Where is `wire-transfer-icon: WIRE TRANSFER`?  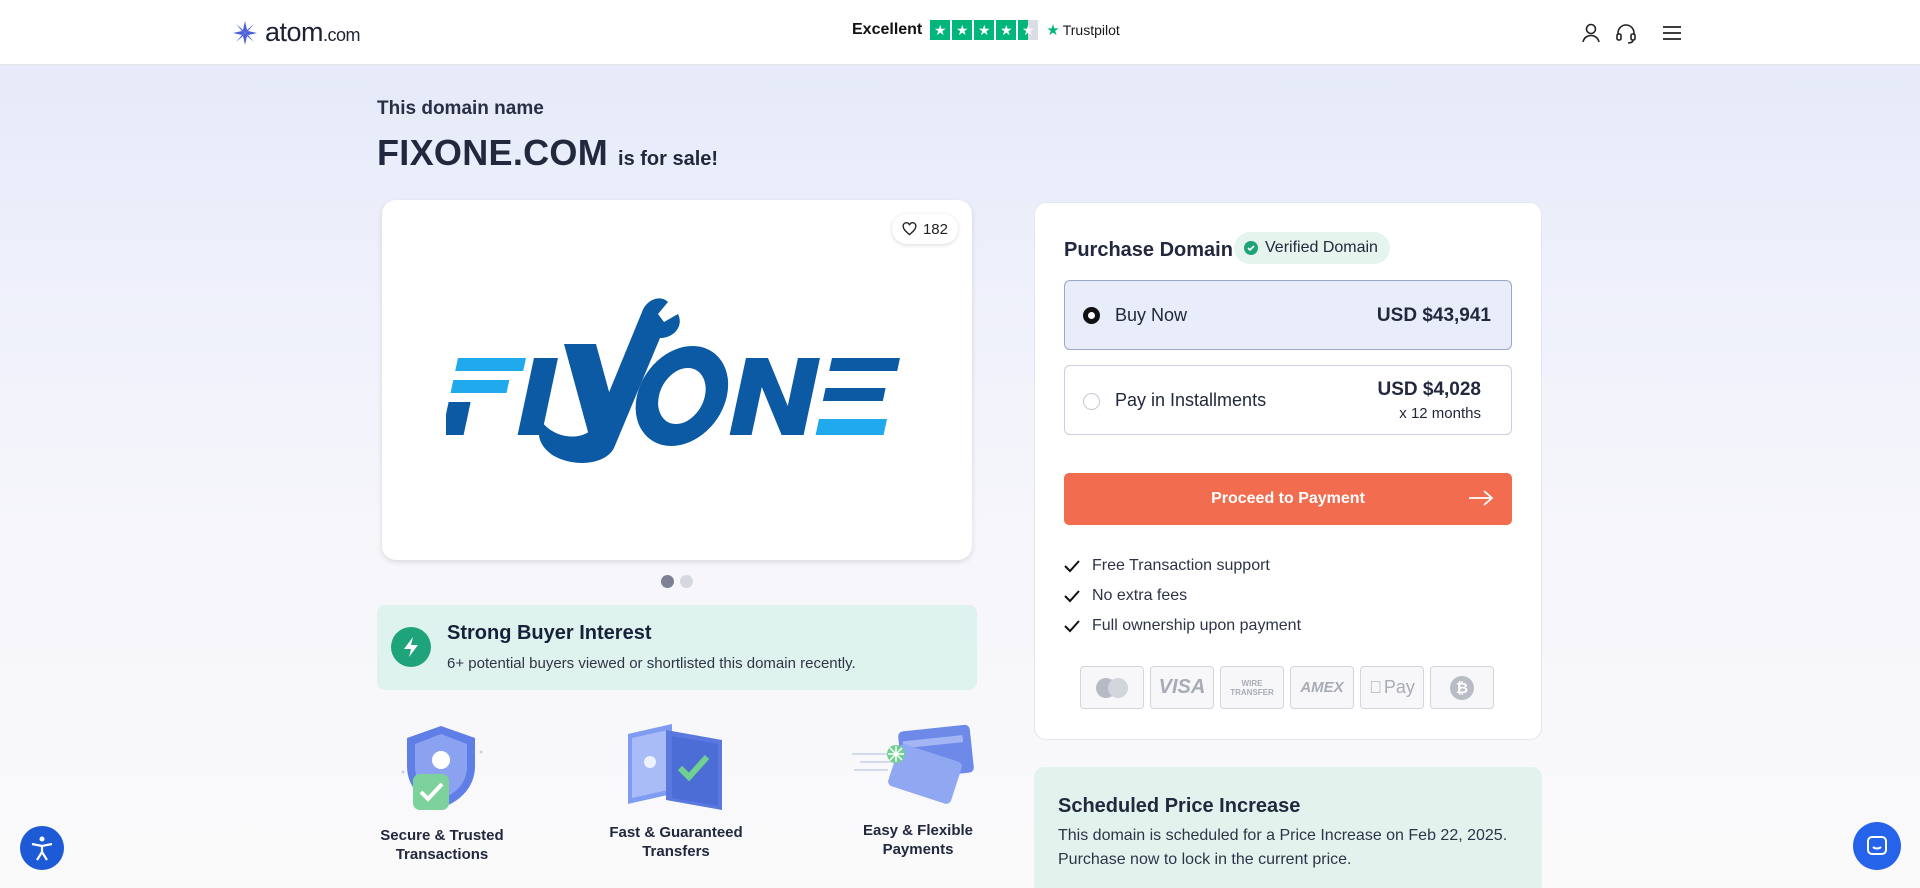
wire-transfer-icon: WIRE TRANSFER is located at coordinates (1252, 687).